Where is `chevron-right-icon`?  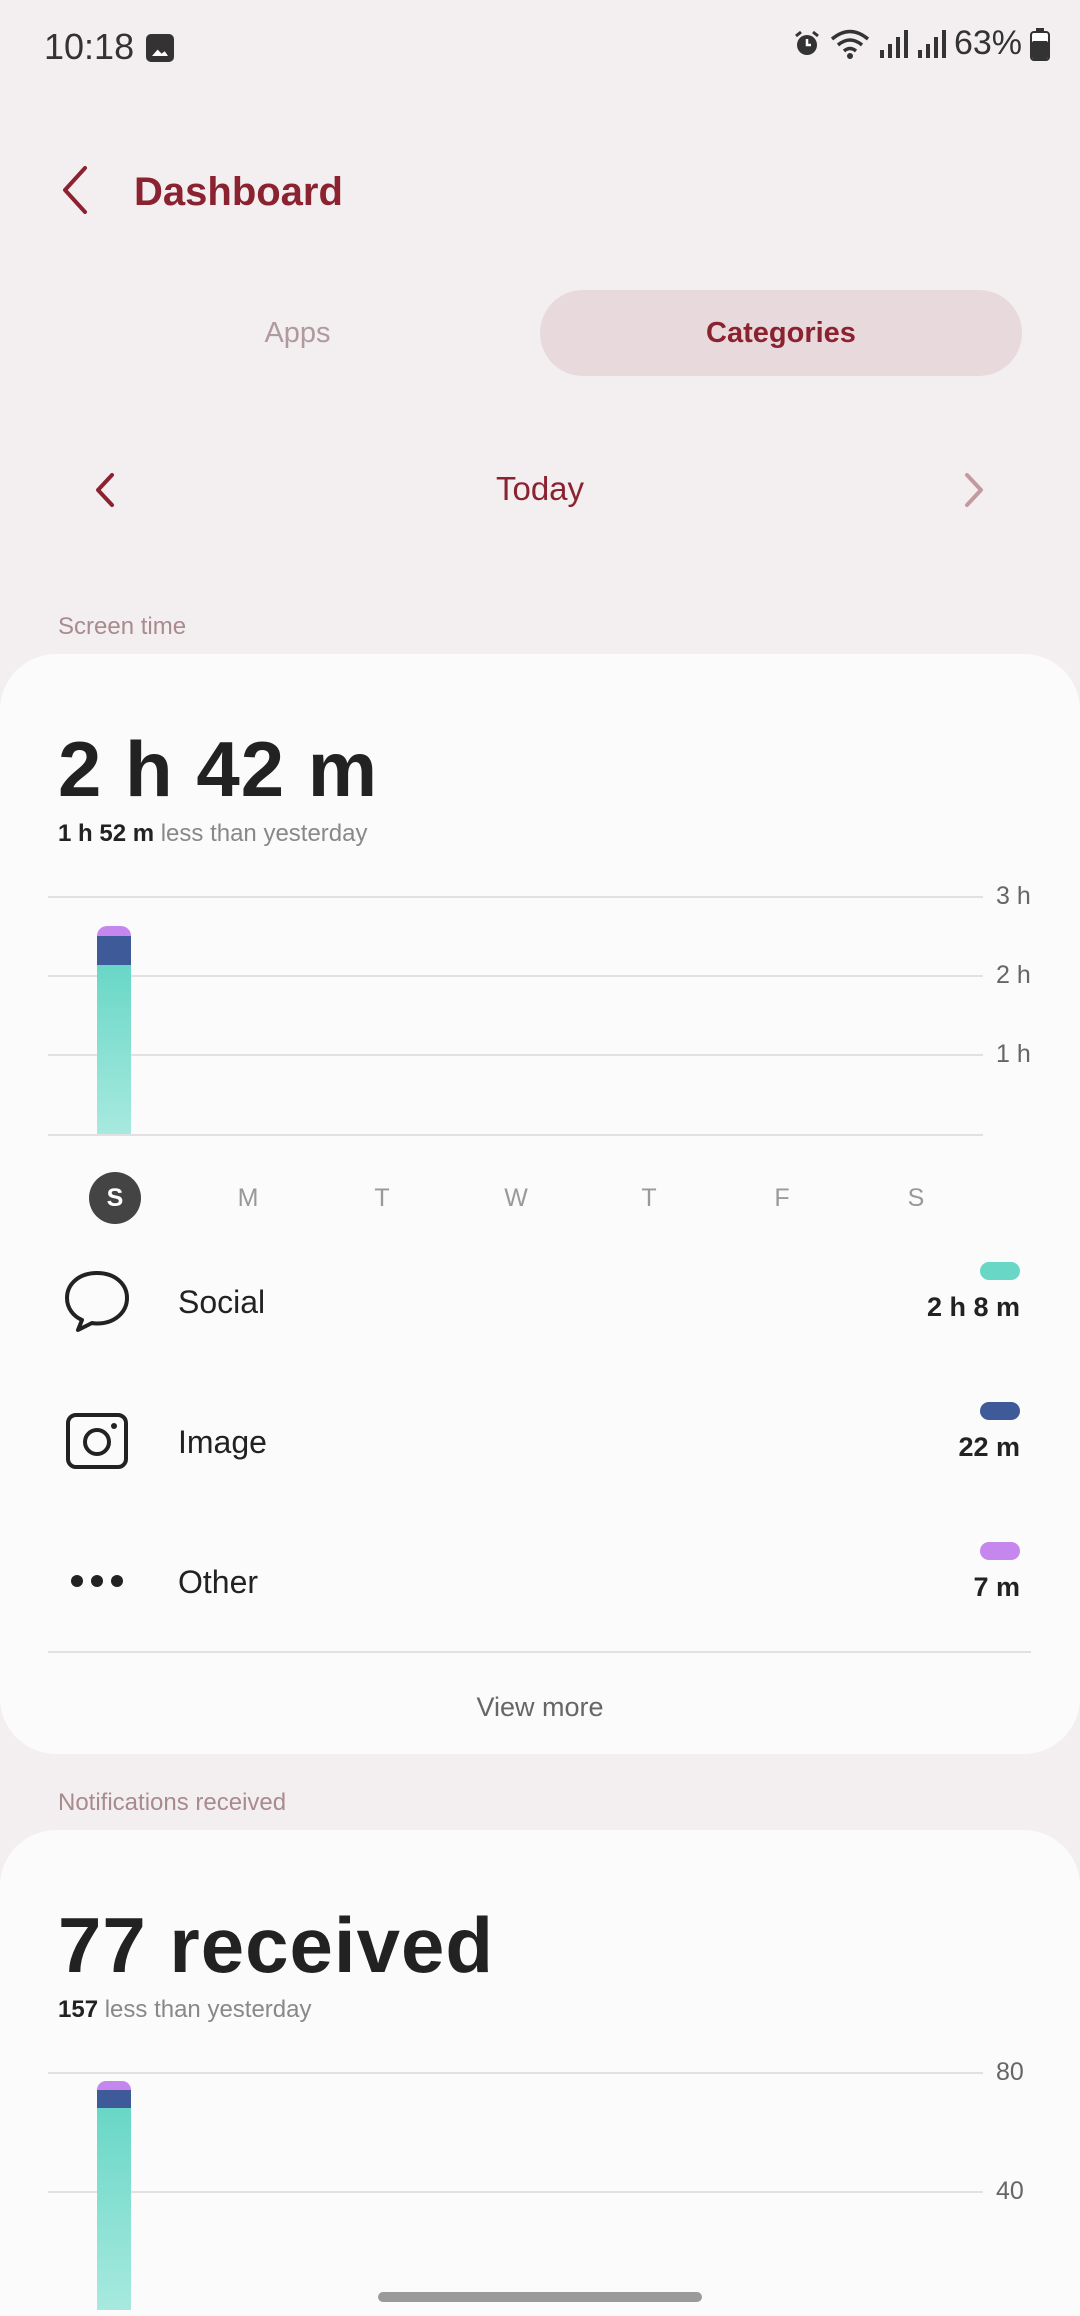
chevron-right-icon is located at coordinates (974, 490).